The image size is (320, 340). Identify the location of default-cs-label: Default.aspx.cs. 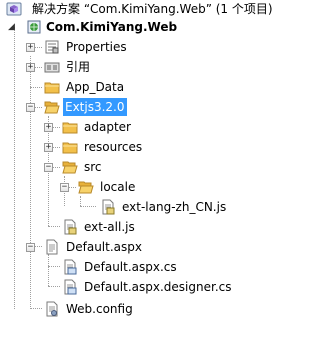
(130, 267).